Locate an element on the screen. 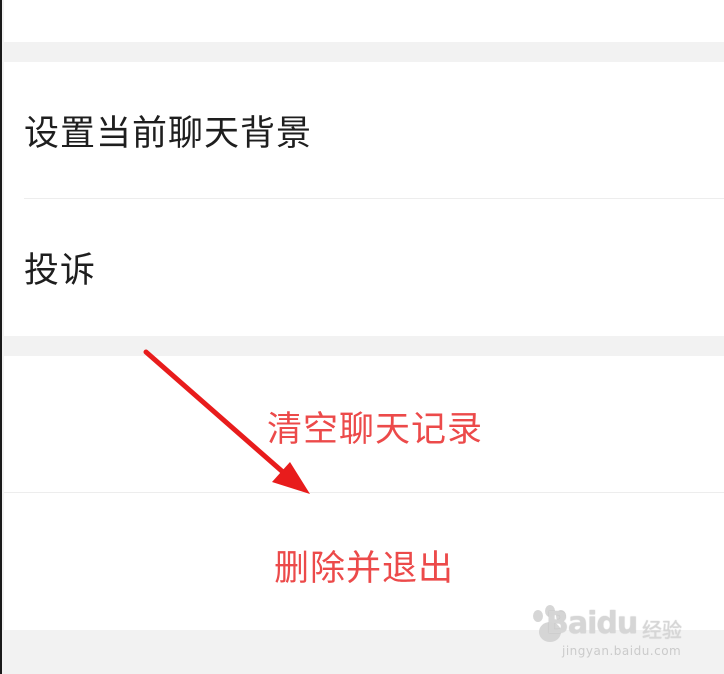 Image resolution: width=724 pixels, height=674 pixels. clear-chat-history-label: 清空聊天记录 is located at coordinates (374, 430).